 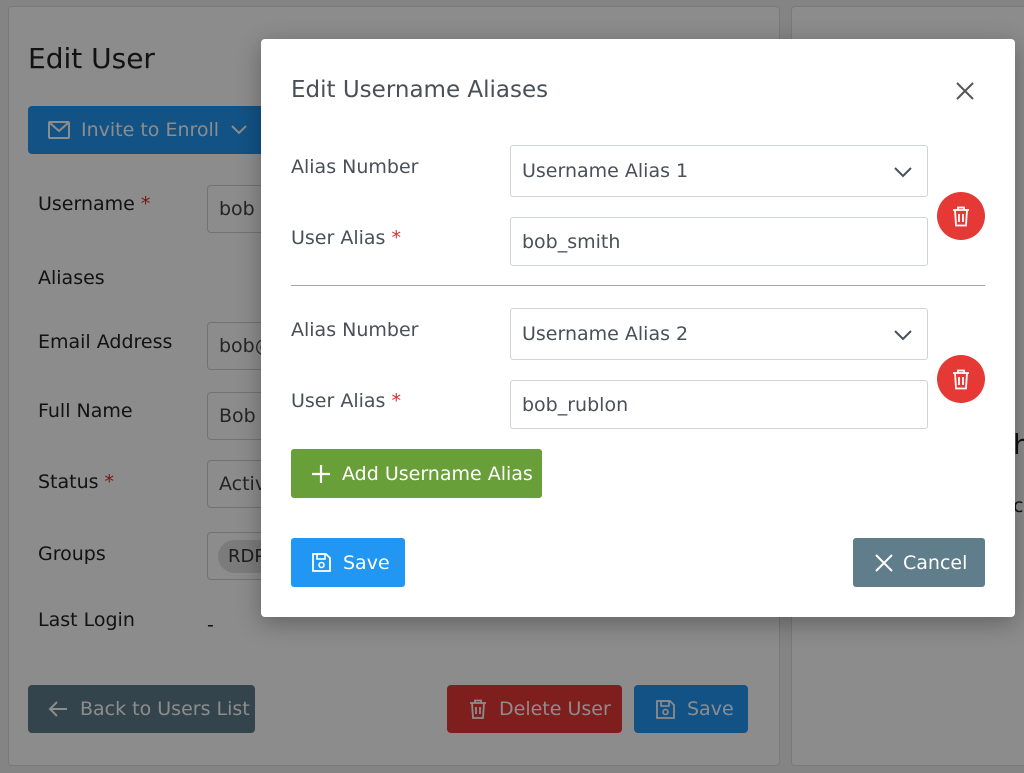 I want to click on alias-divider, so click(x=638, y=285).